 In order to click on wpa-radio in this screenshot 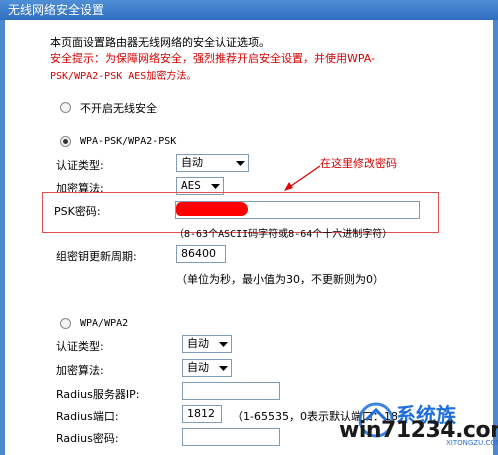, I will do `click(65, 323)`.